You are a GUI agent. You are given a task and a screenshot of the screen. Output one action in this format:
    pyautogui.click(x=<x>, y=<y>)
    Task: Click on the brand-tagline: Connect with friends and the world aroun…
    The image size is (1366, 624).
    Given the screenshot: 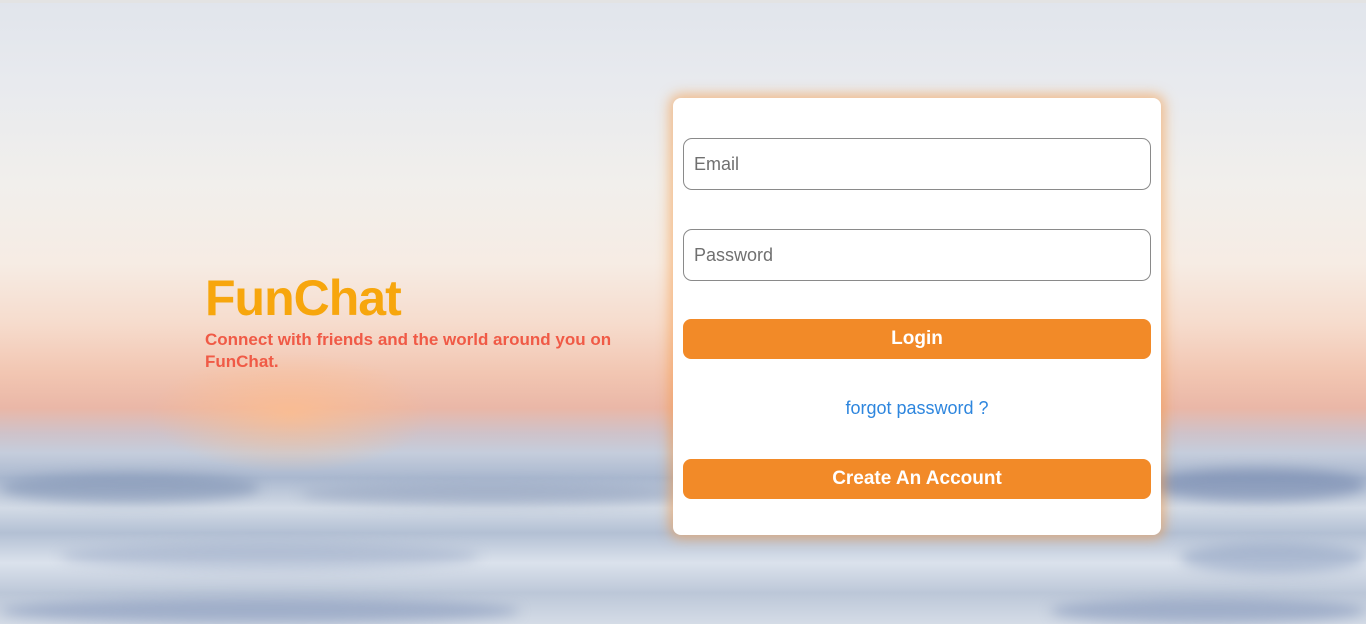 What is the action you would take?
    pyautogui.click(x=408, y=350)
    